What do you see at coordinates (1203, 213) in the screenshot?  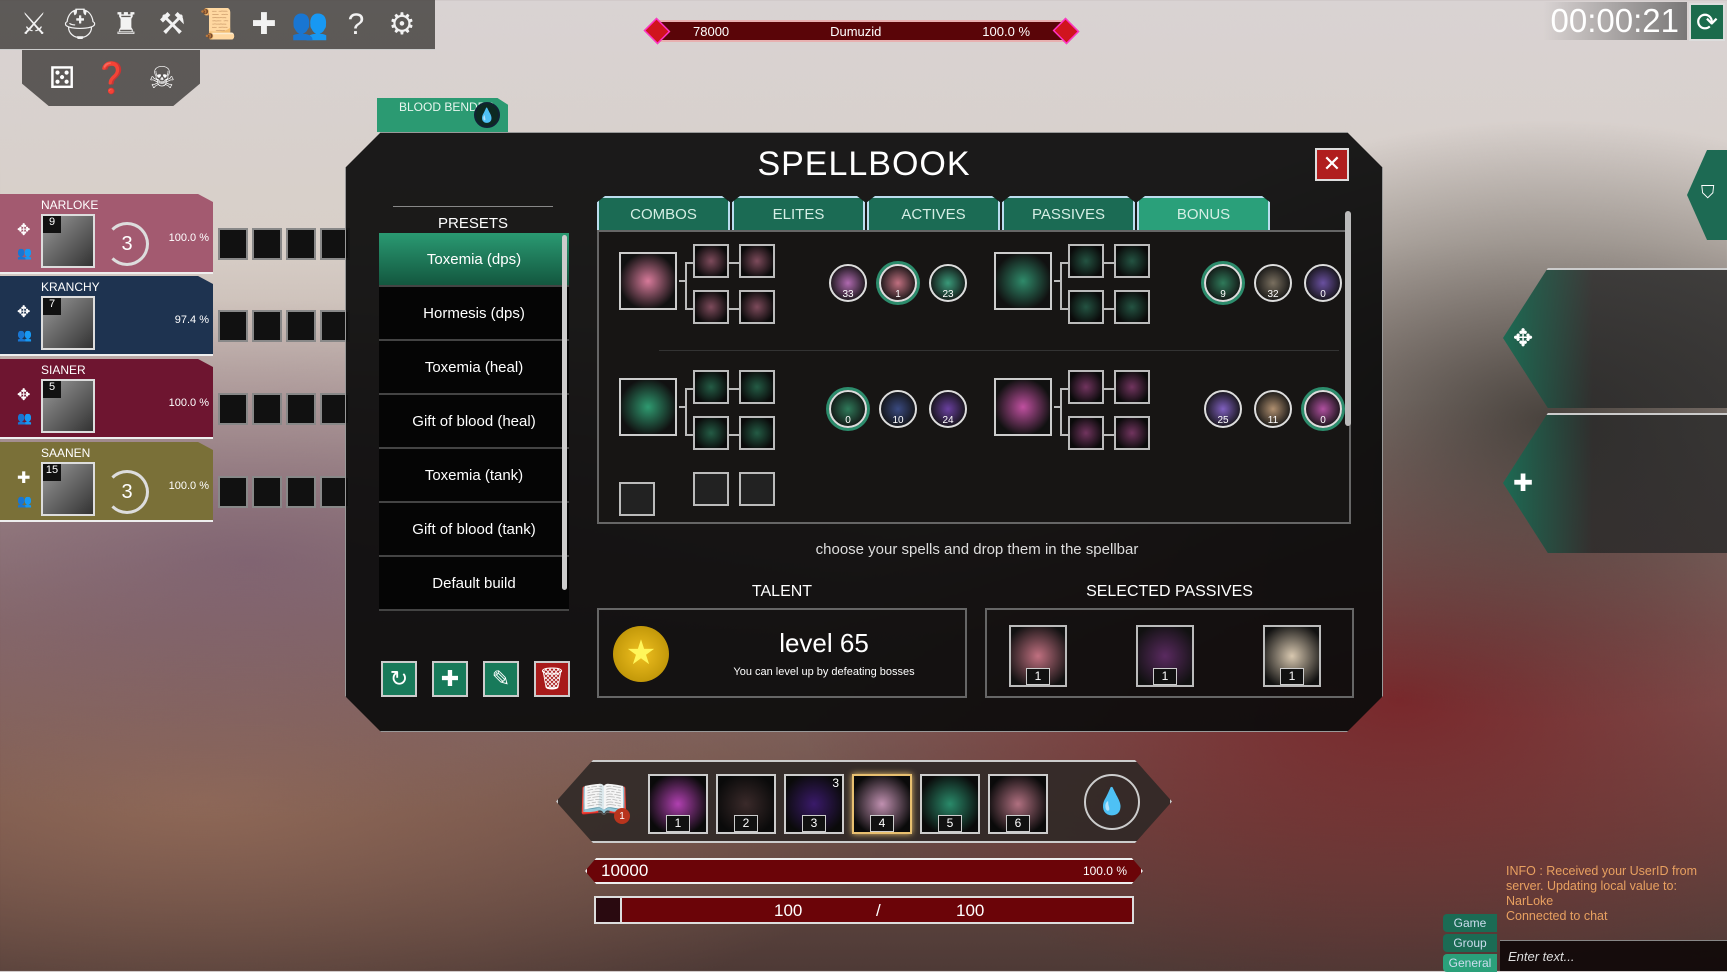 I see `tab-bonus: BONUS` at bounding box center [1203, 213].